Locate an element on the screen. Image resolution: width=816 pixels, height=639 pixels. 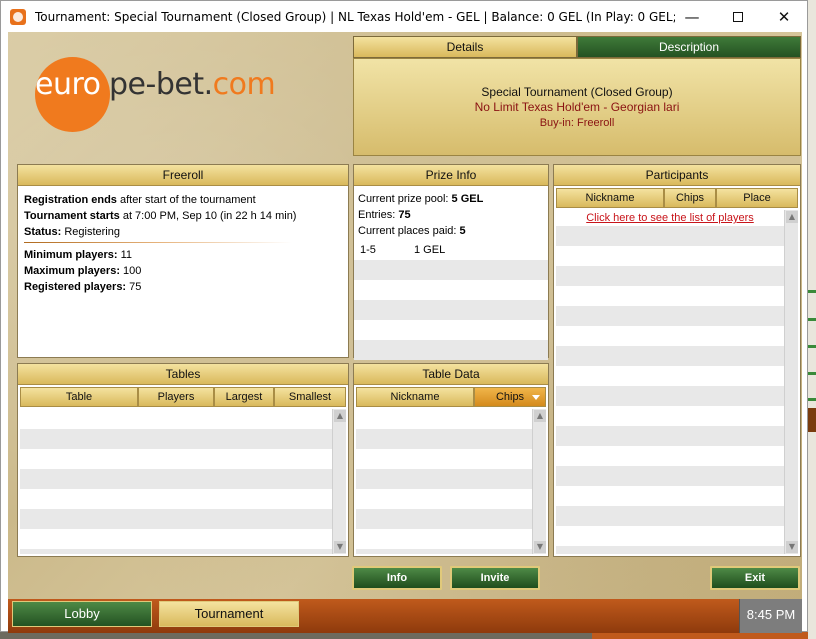
close-button: ✕ is located at coordinates (784, 16).